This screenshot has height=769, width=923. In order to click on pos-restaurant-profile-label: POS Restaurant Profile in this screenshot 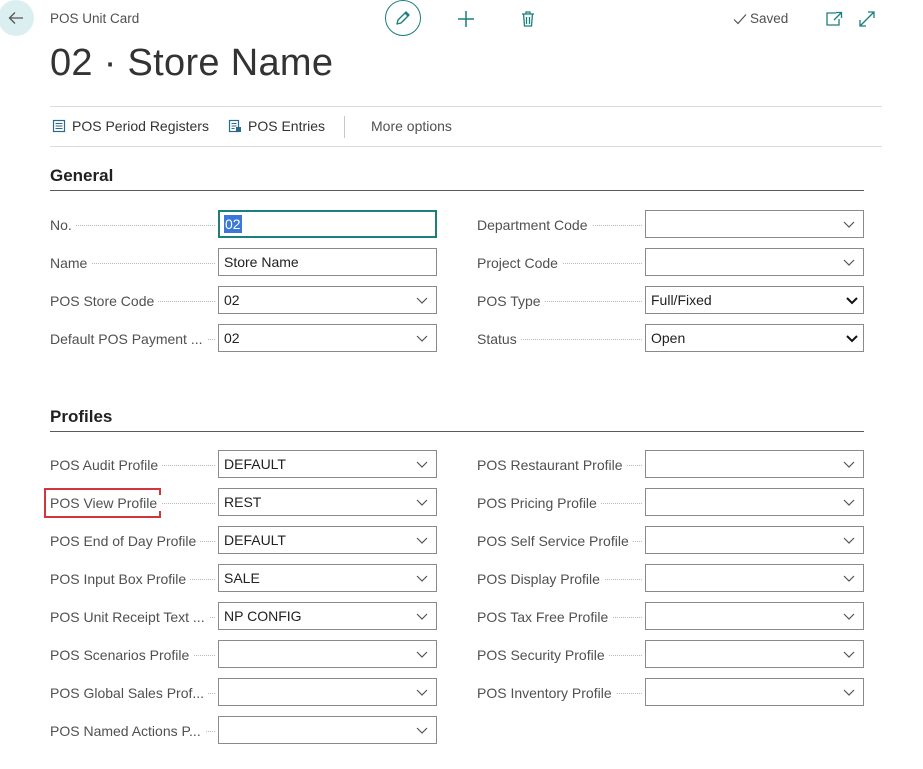, I will do `click(559, 465)`.